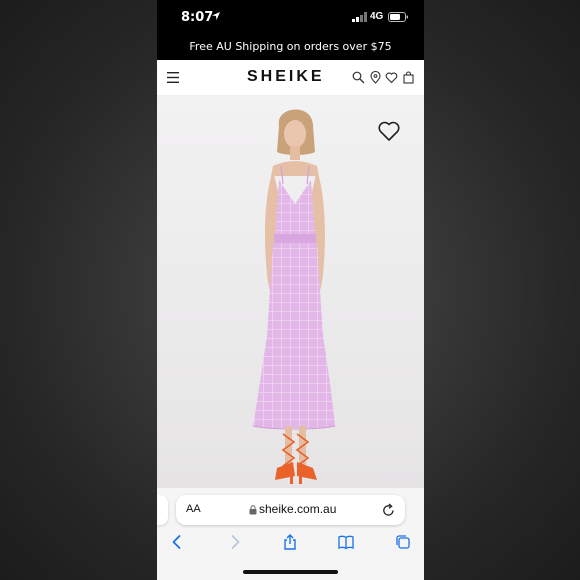  I want to click on lock-icon, so click(253, 510).